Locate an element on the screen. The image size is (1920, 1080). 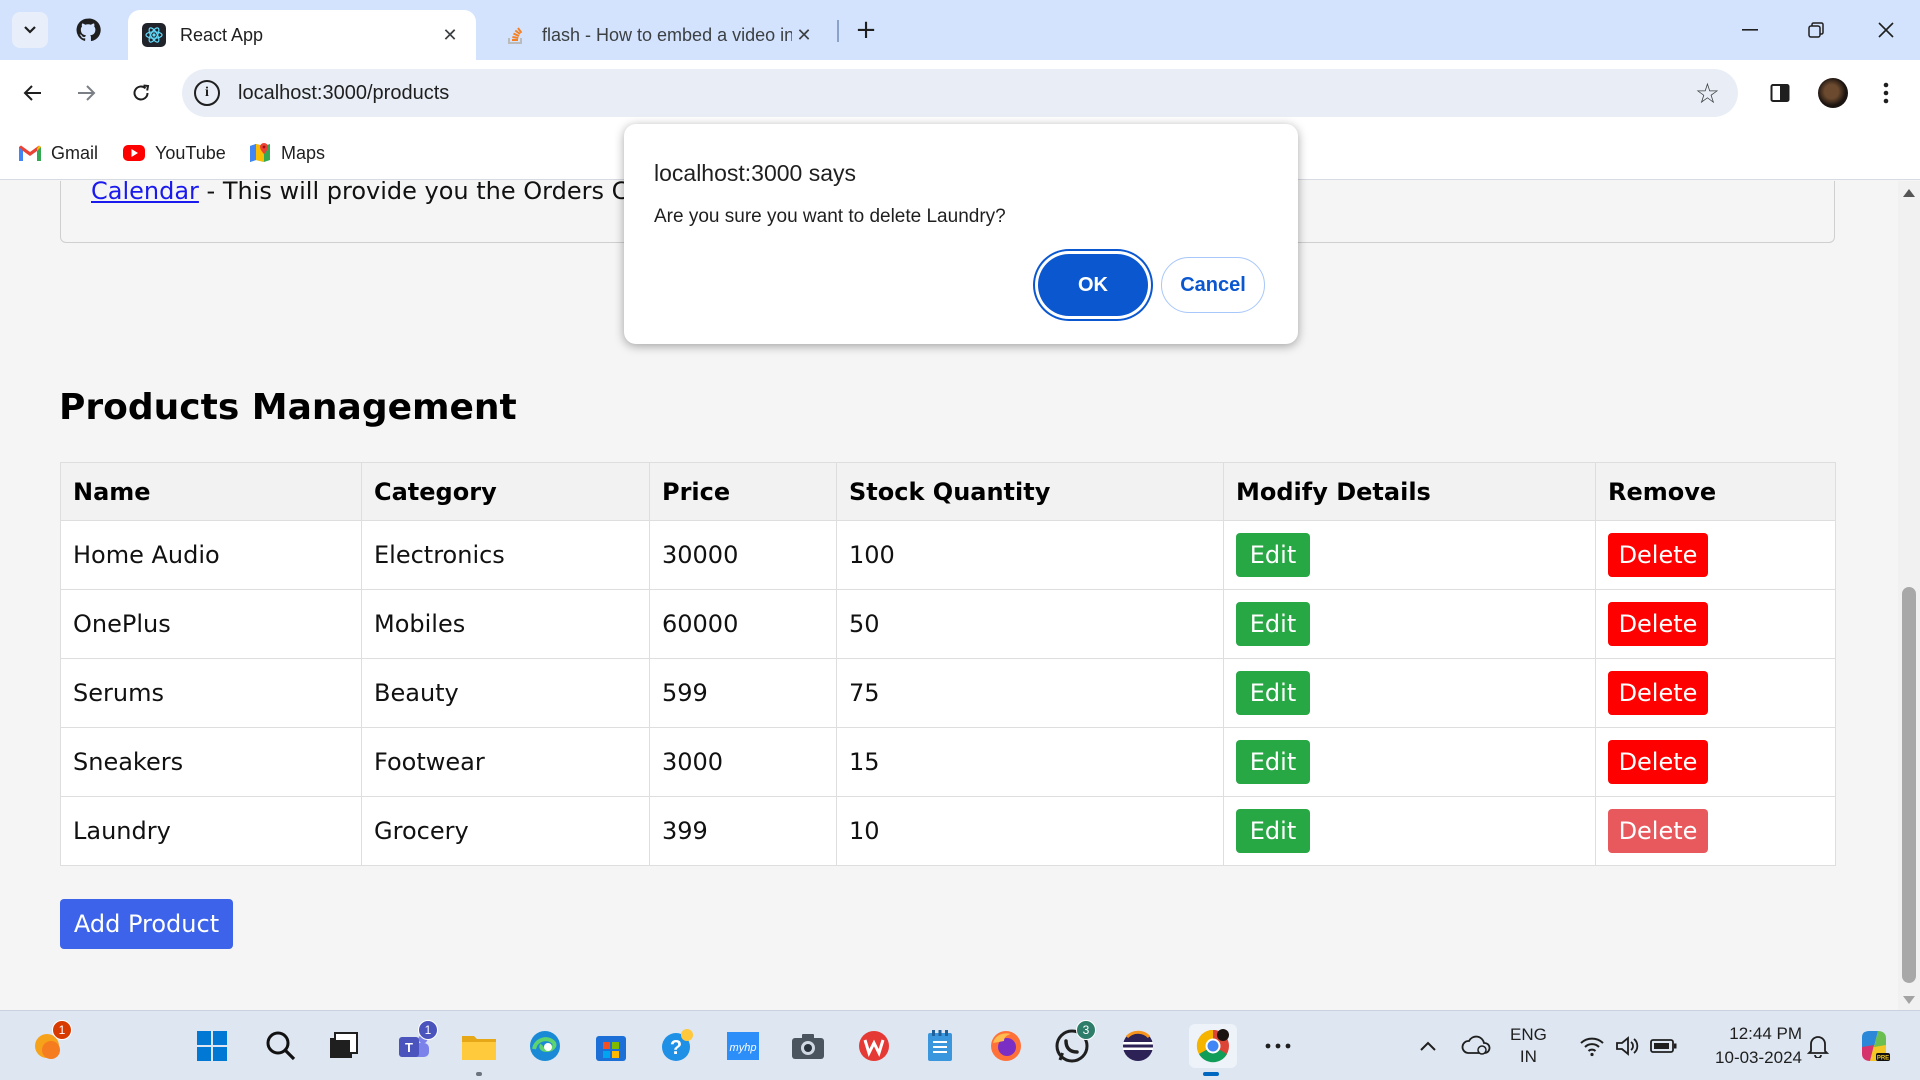
back-icon is located at coordinates (33, 93).